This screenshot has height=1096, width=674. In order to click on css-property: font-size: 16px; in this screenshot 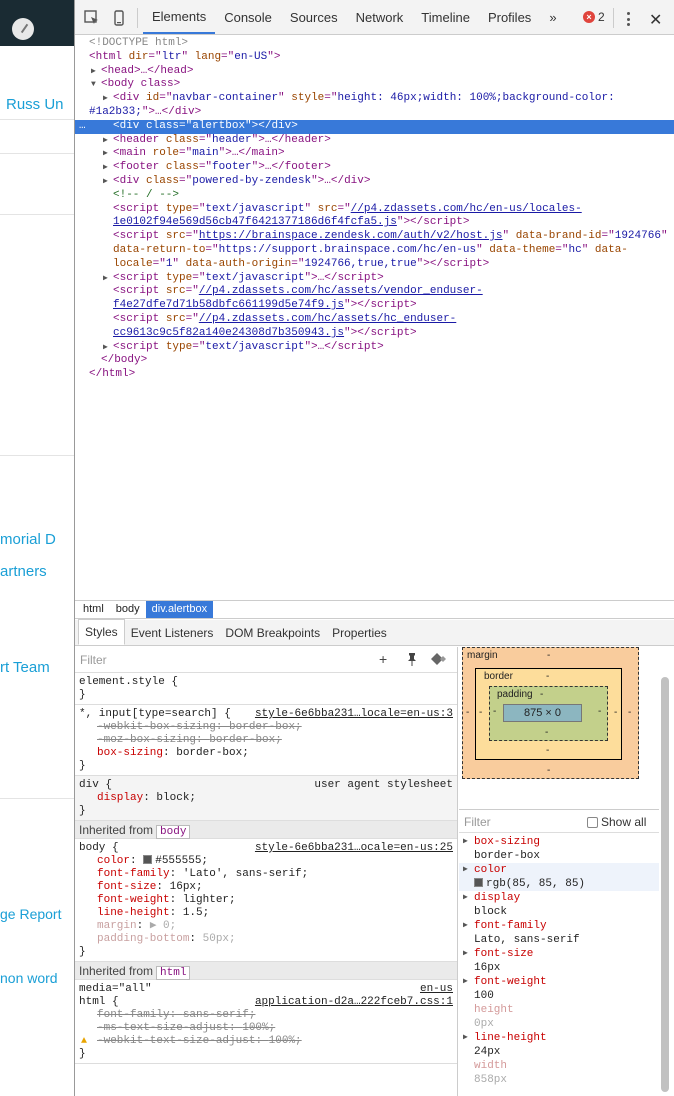, I will do `click(266, 887)`.